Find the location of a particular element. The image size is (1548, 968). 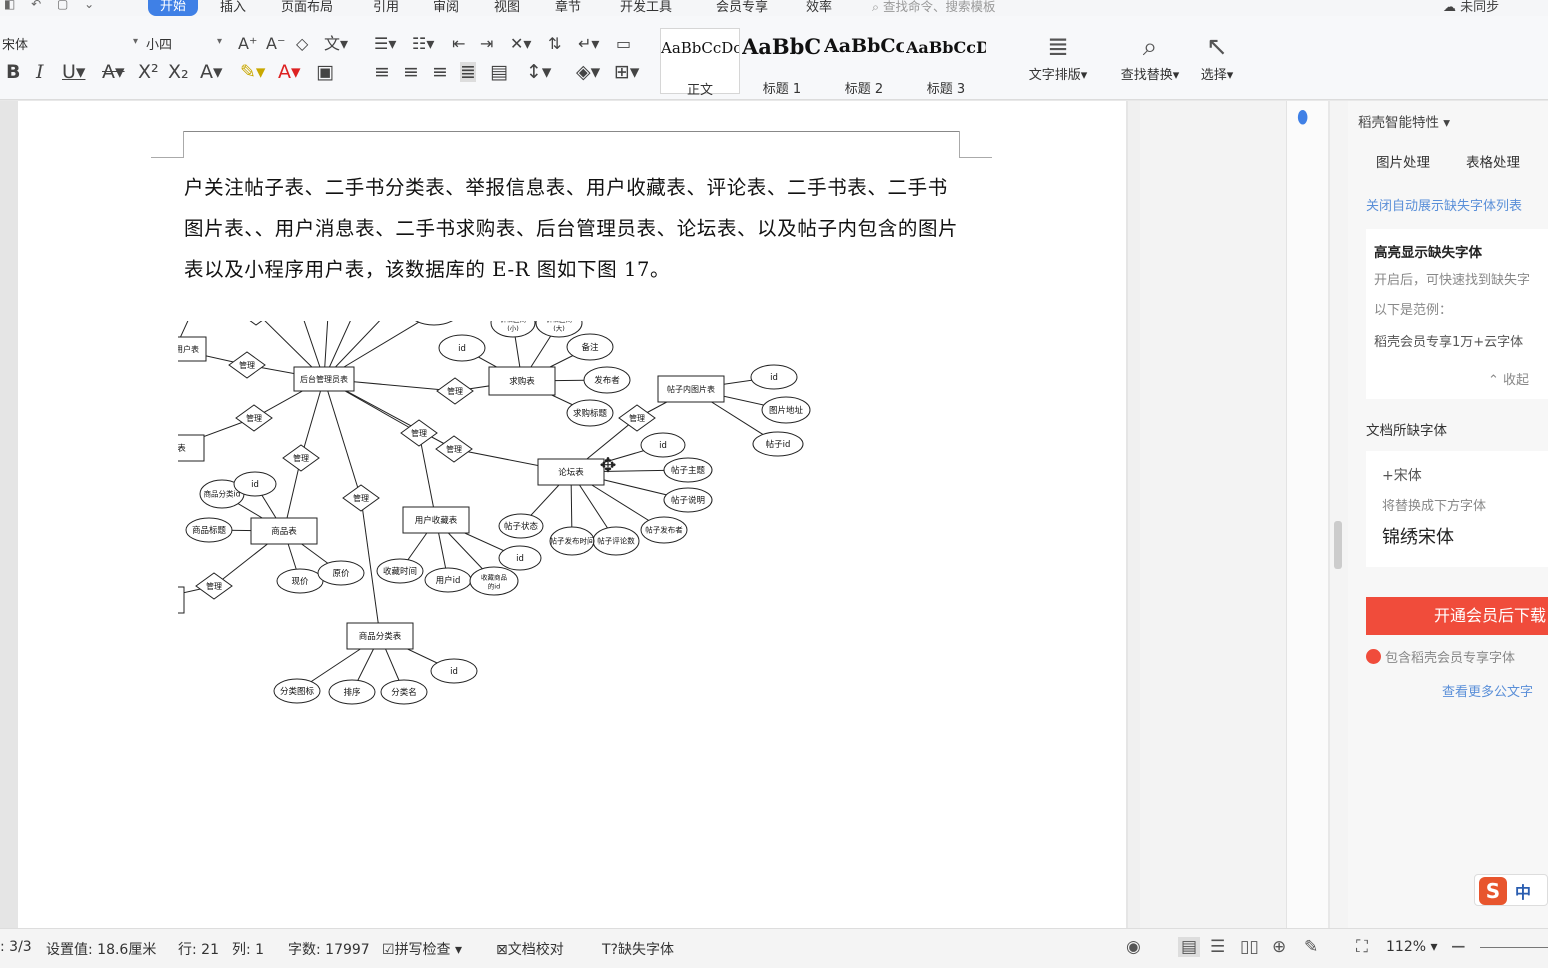

distribute-icon: ▤ is located at coordinates (499, 72).